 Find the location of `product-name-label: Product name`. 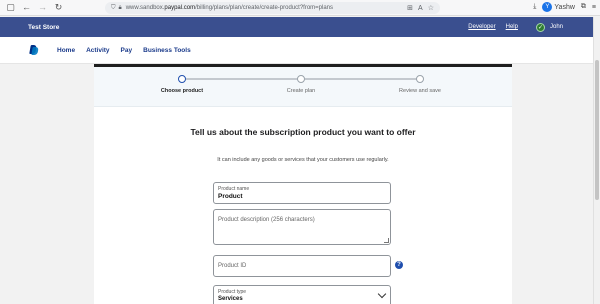

product-name-label: Product name is located at coordinates (234, 189).